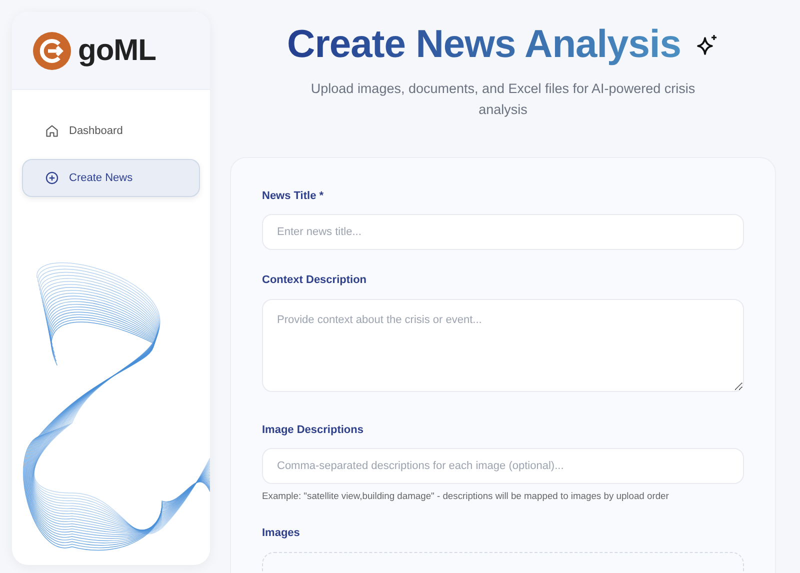 This screenshot has width=800, height=573. What do you see at coordinates (117, 51) in the screenshot?
I see `logo-text: goML` at bounding box center [117, 51].